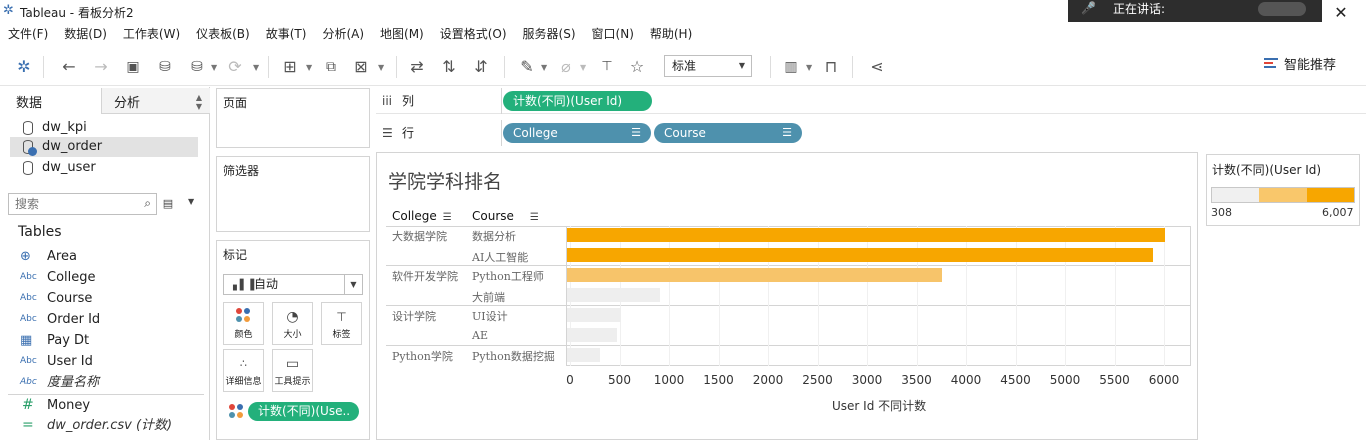  I want to click on show-cards-icon: ▥, so click(791, 67).